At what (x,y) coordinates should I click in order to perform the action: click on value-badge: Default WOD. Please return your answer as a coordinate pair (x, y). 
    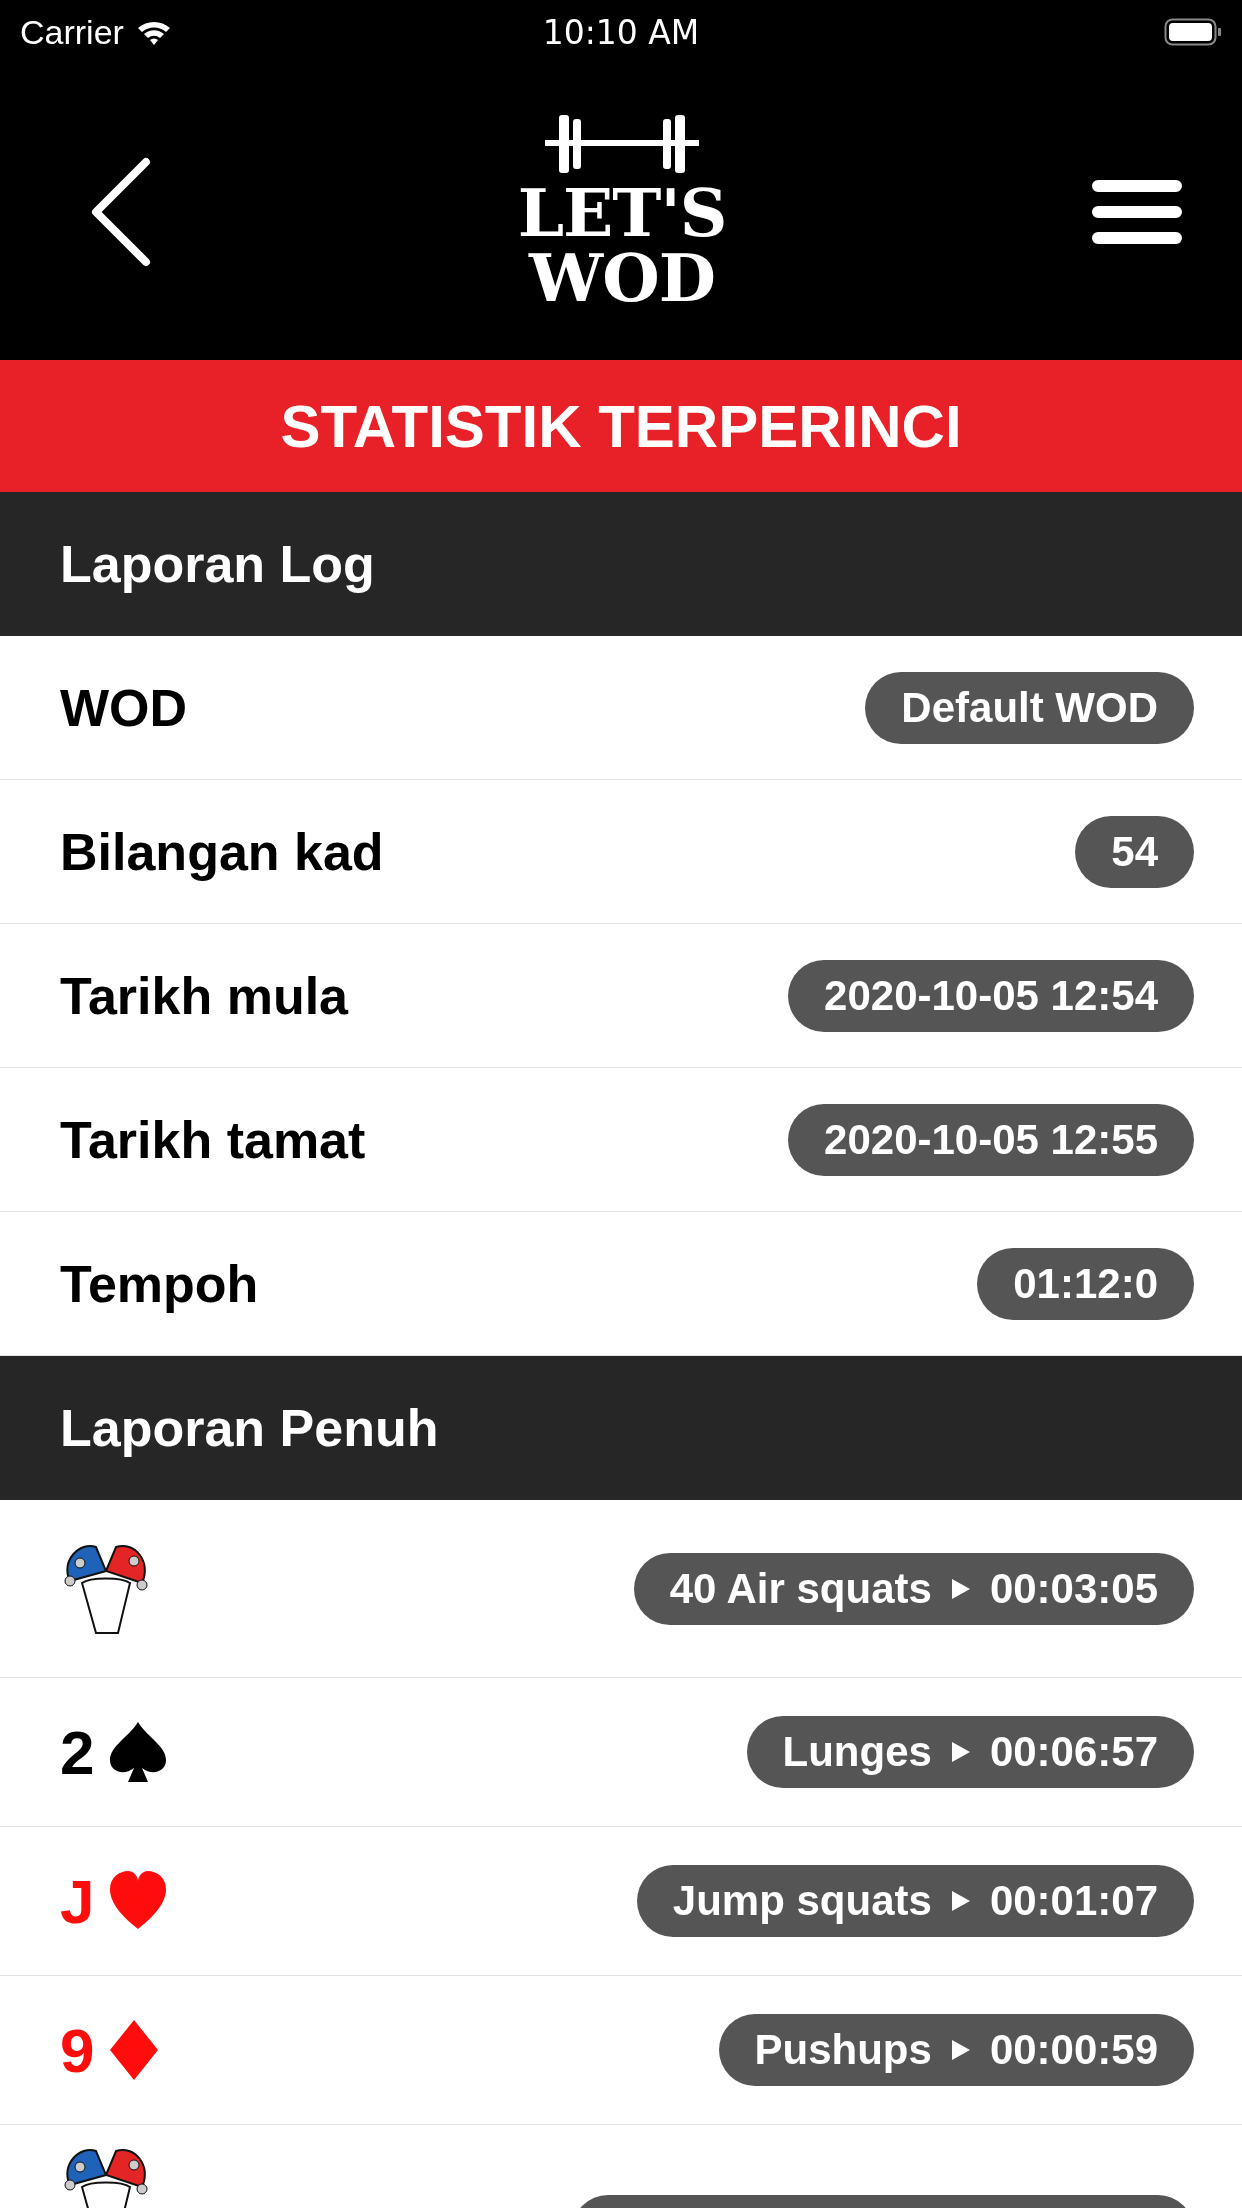
    Looking at the image, I should click on (1029, 707).